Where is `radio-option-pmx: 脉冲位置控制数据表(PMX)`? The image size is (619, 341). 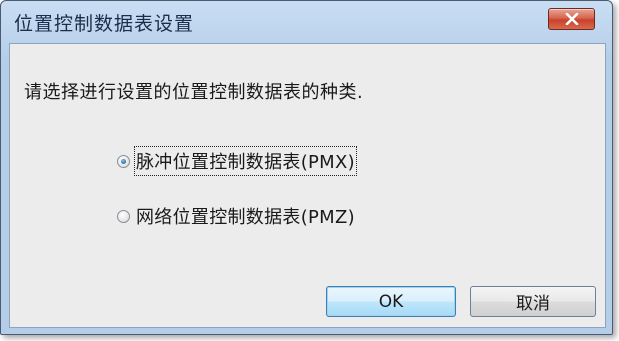 radio-option-pmx: 脉冲位置控制数据表(PMX) is located at coordinates (237, 161).